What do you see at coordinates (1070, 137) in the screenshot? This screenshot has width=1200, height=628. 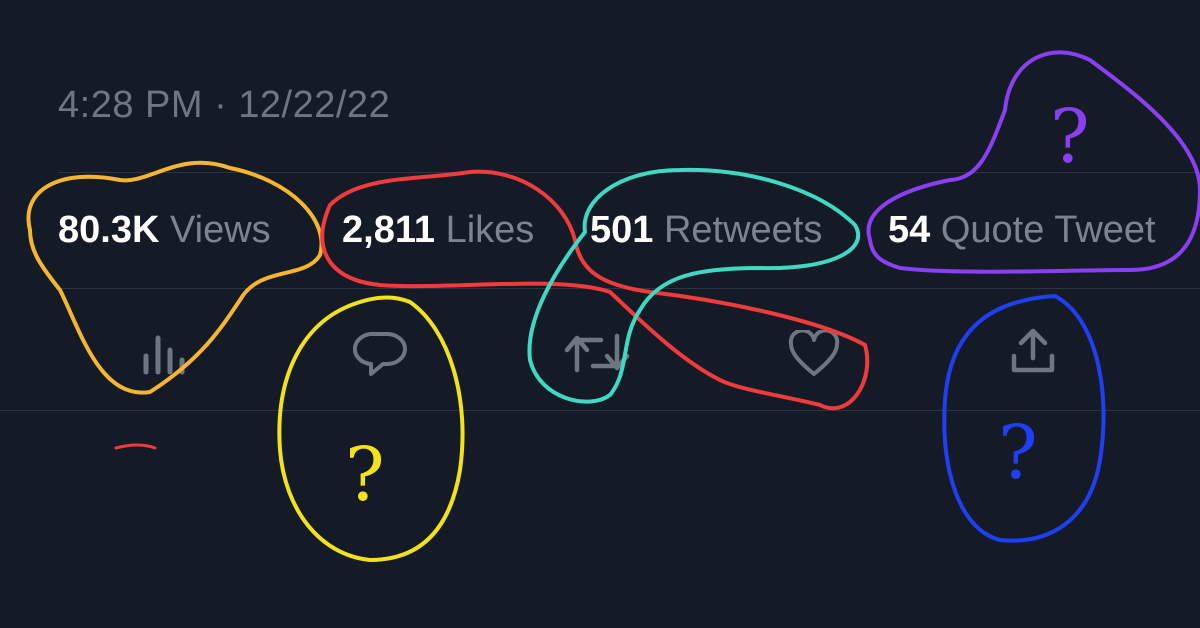 I see `annotation-question-purple: ?` at bounding box center [1070, 137].